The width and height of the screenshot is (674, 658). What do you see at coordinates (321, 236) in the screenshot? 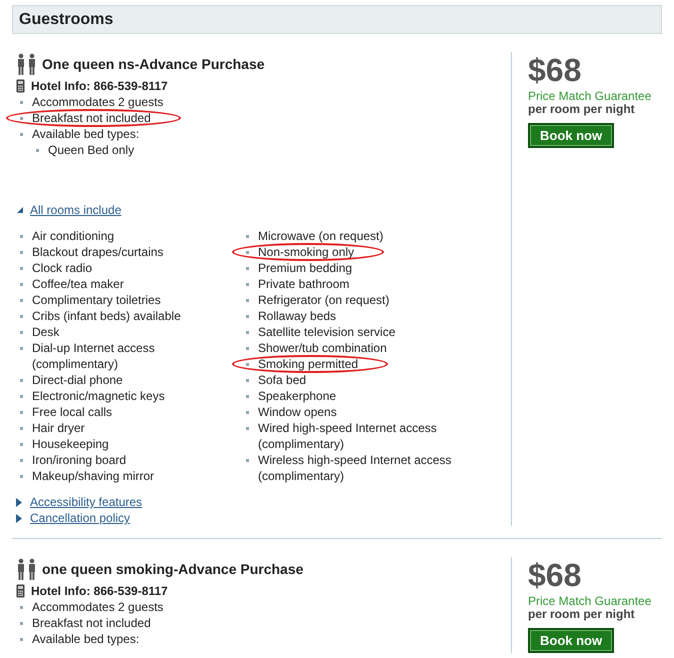
I see `list-item-text: Microwave (on request)` at bounding box center [321, 236].